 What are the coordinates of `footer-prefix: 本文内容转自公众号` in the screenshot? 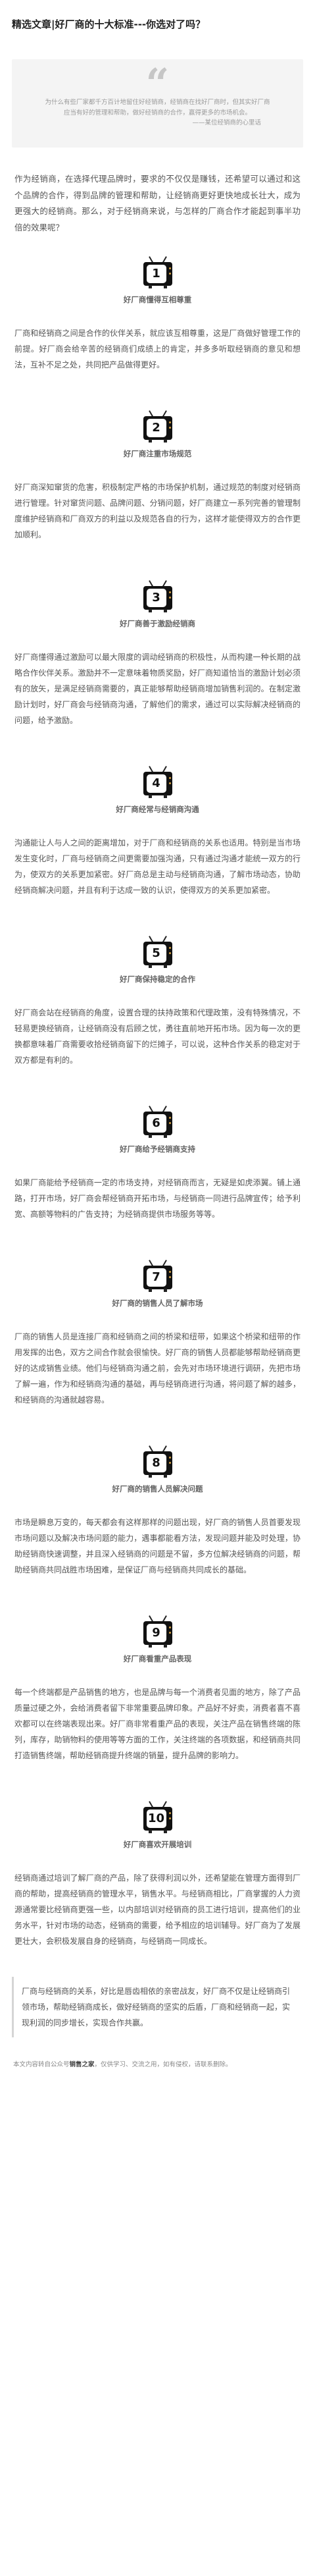 It's located at (41, 2064).